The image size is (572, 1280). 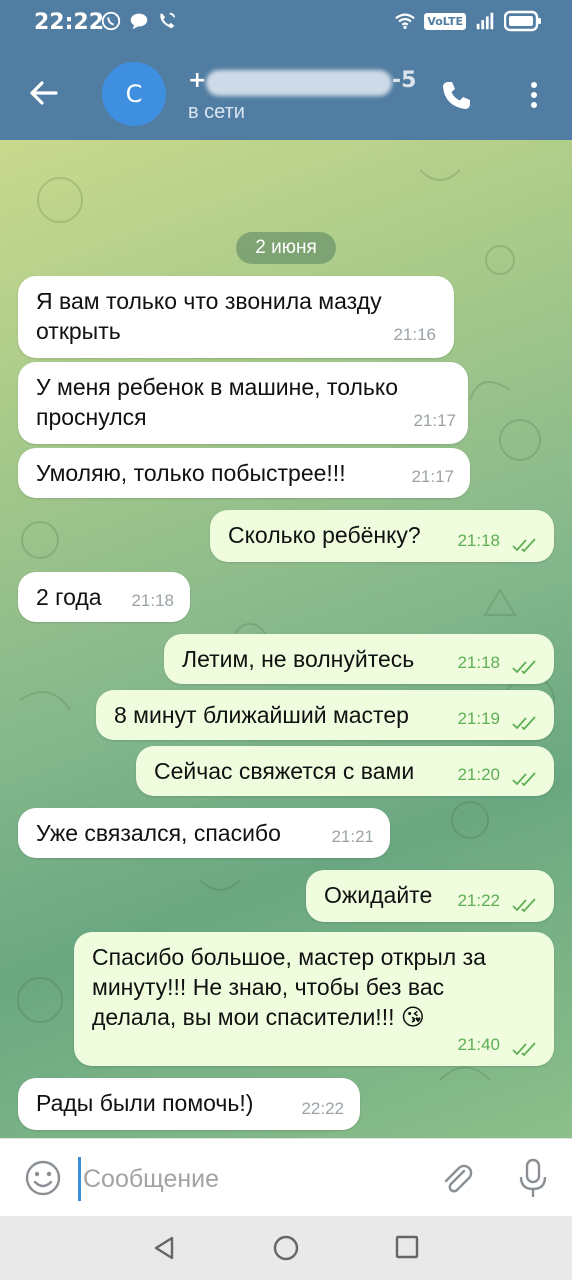 I want to click on message-bubble-outgoing: Летим, не волнуйтесь 21:18, so click(x=359, y=659).